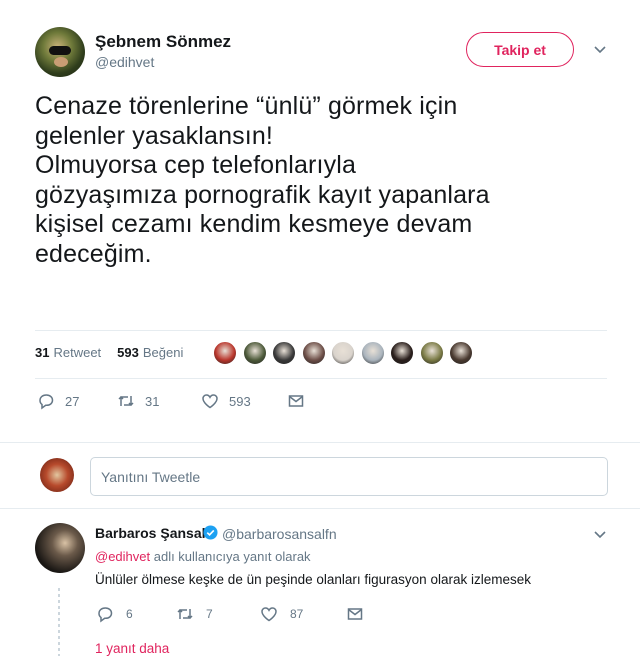 Image resolution: width=640 pixels, height=656 pixels. What do you see at coordinates (230, 556) in the screenshot?
I see `reply-context-text: adlı kullanıcıya yanıt olarak` at bounding box center [230, 556].